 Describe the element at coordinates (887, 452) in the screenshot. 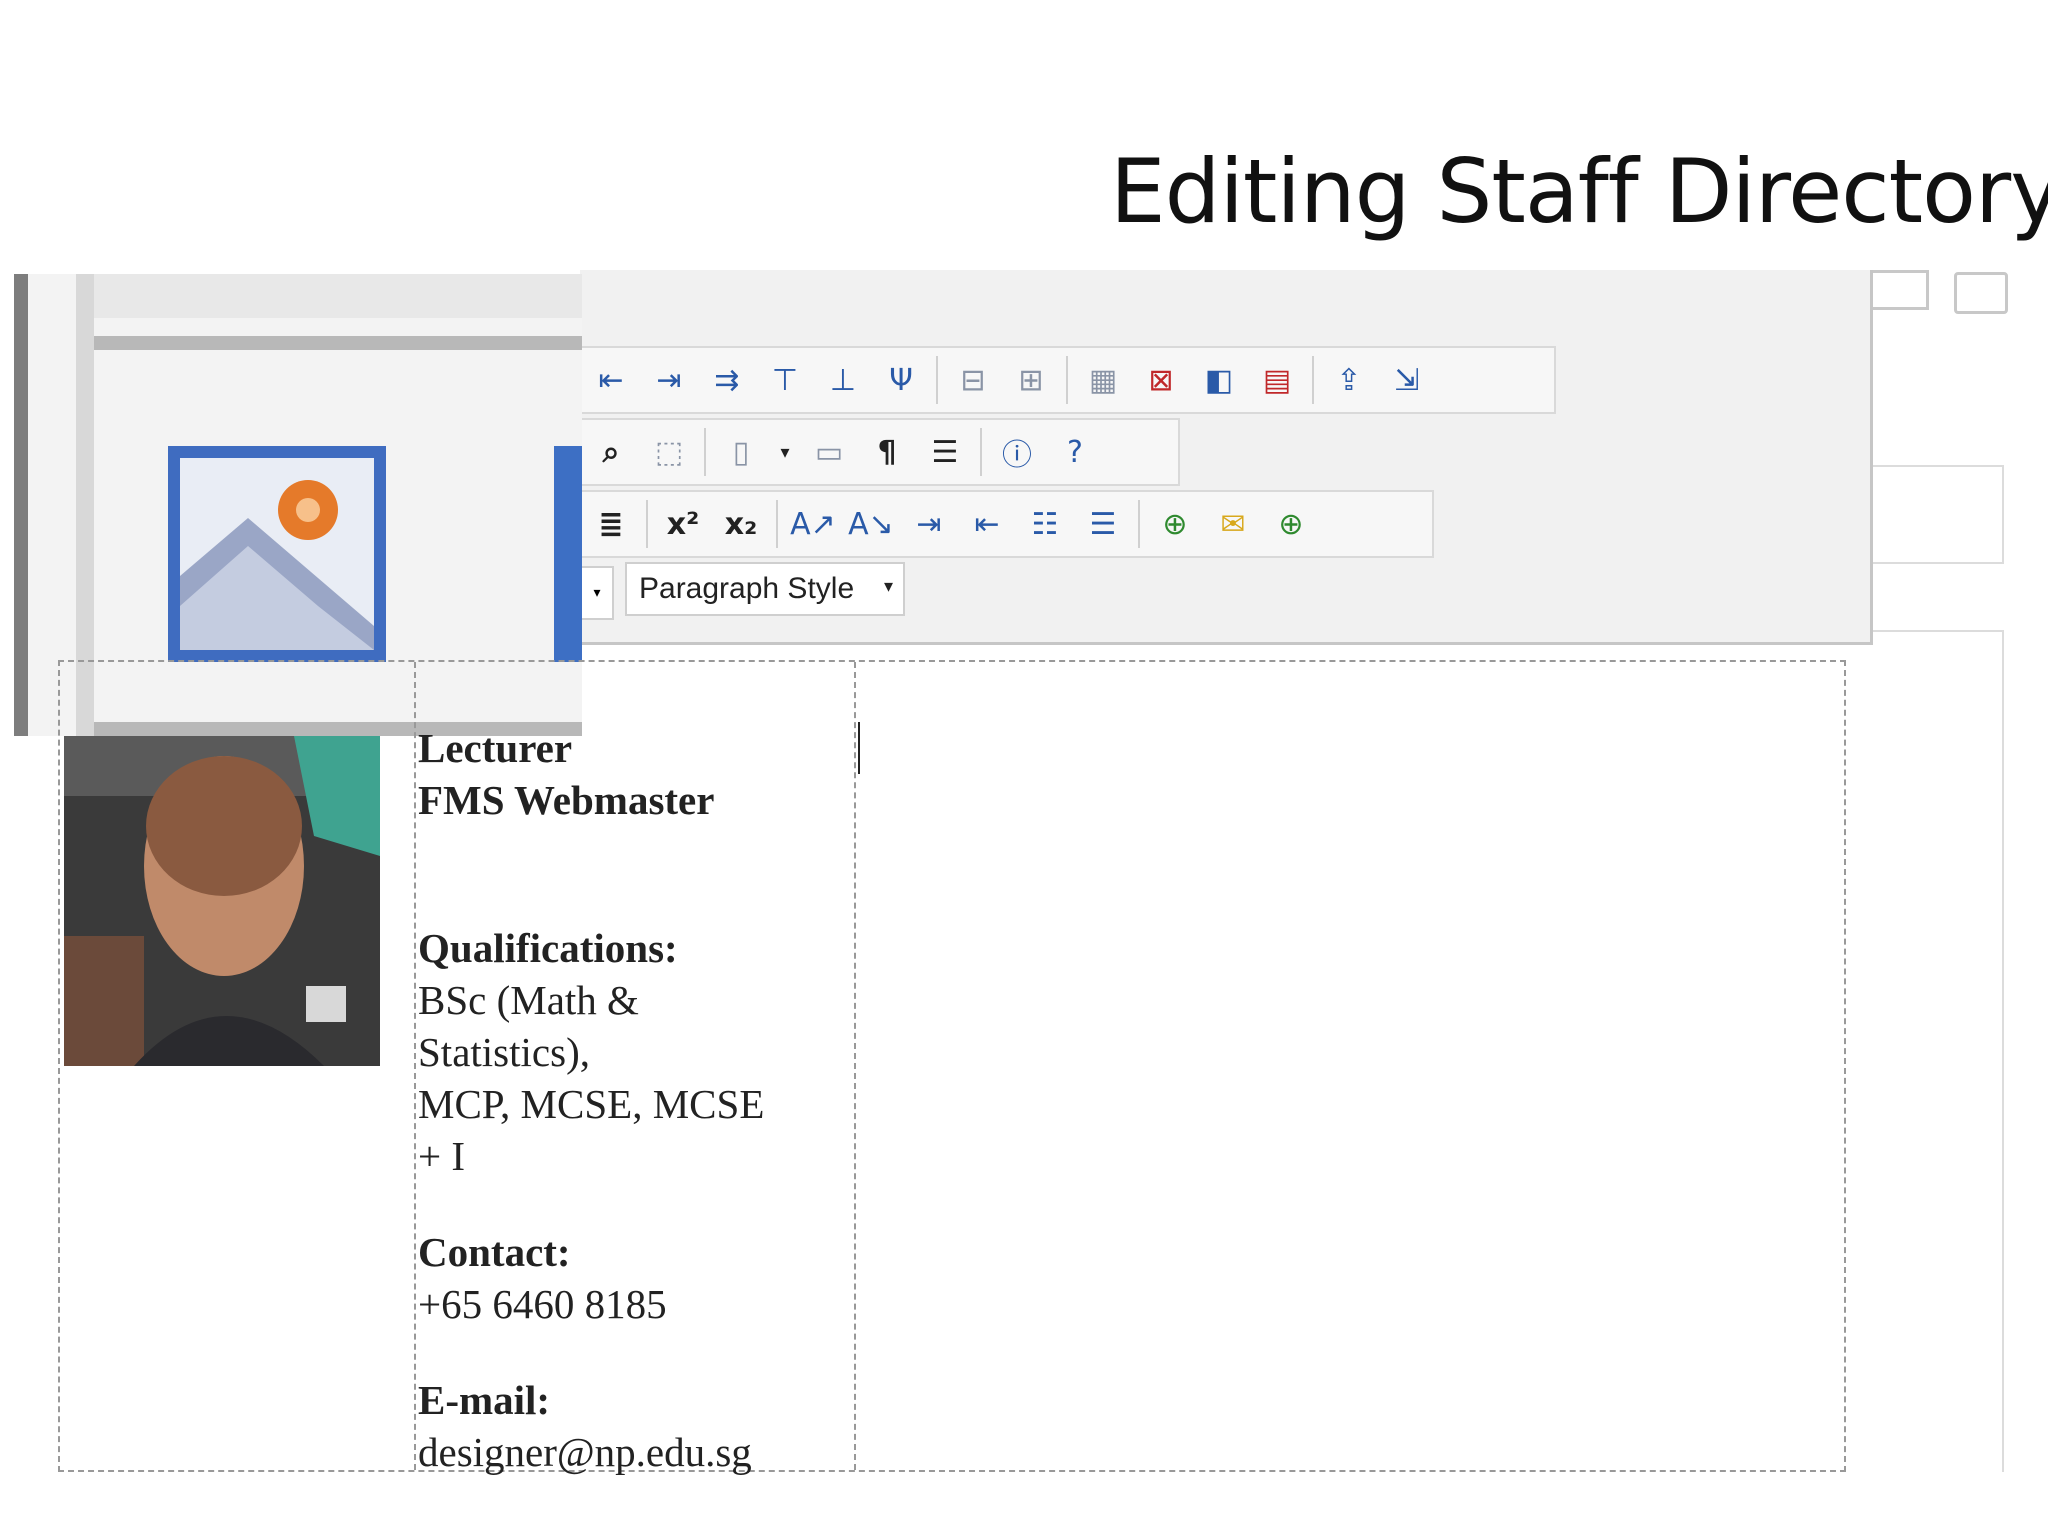

I see `paragraph-marks-icon: ¶` at that location.